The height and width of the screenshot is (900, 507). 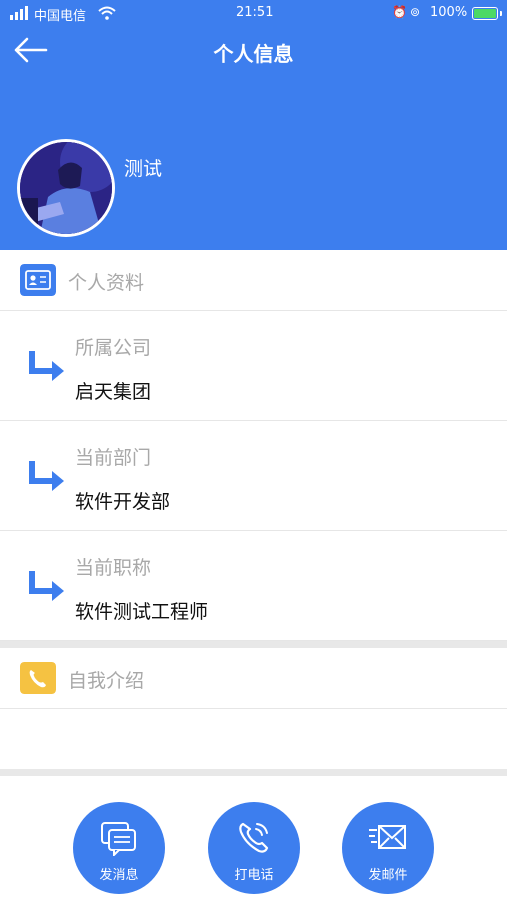 I want to click on status-bar: 中国电信 21:51 ⏰ ⊚ 100%, so click(x=253, y=13).